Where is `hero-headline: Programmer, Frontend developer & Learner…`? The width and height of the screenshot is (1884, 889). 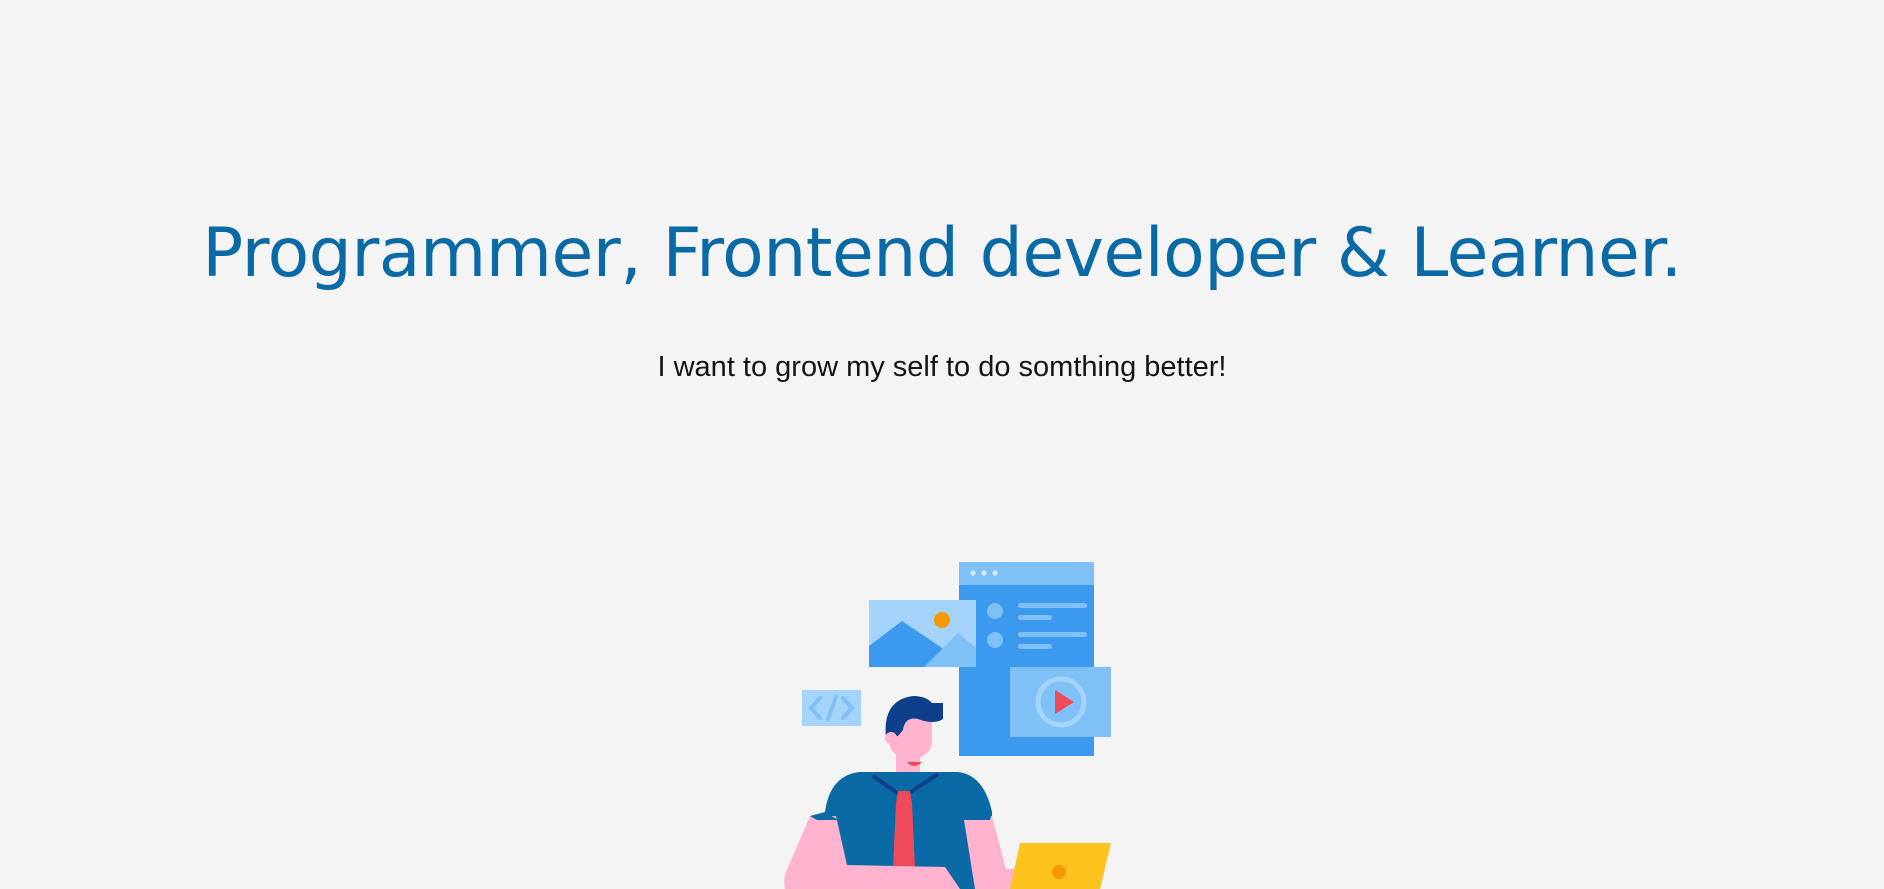
hero-headline: Programmer, Frontend developer & Learner… is located at coordinates (942, 253).